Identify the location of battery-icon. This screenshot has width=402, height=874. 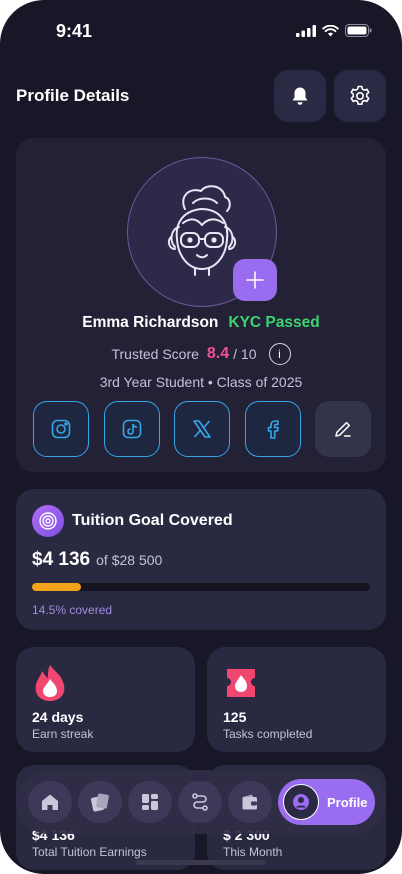
(358, 30).